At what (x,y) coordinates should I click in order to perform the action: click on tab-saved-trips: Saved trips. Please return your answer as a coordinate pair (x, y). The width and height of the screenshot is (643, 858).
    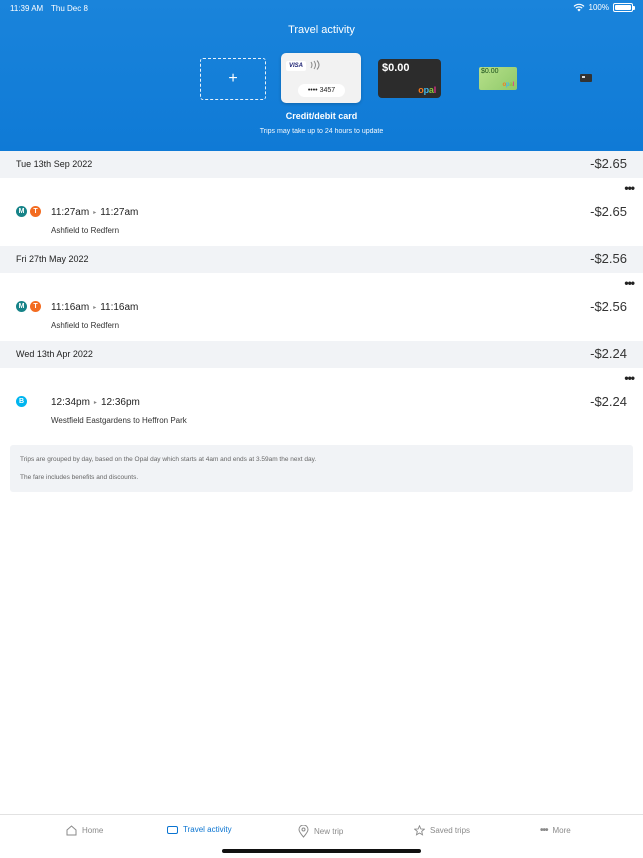
    Looking at the image, I should click on (442, 830).